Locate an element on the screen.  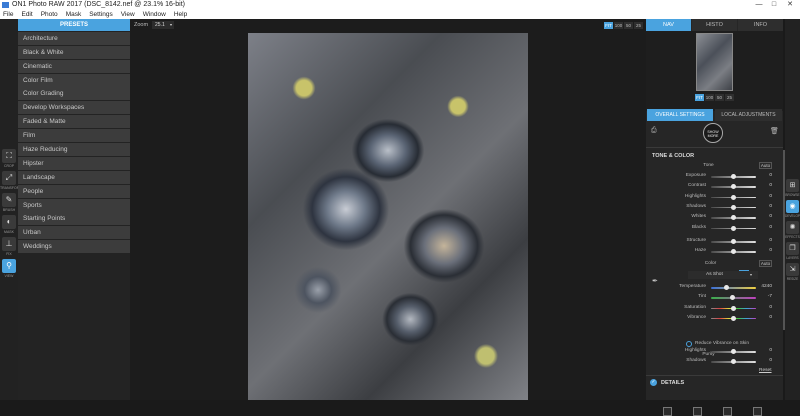
tab-info: INFO is located at coordinates (760, 25).